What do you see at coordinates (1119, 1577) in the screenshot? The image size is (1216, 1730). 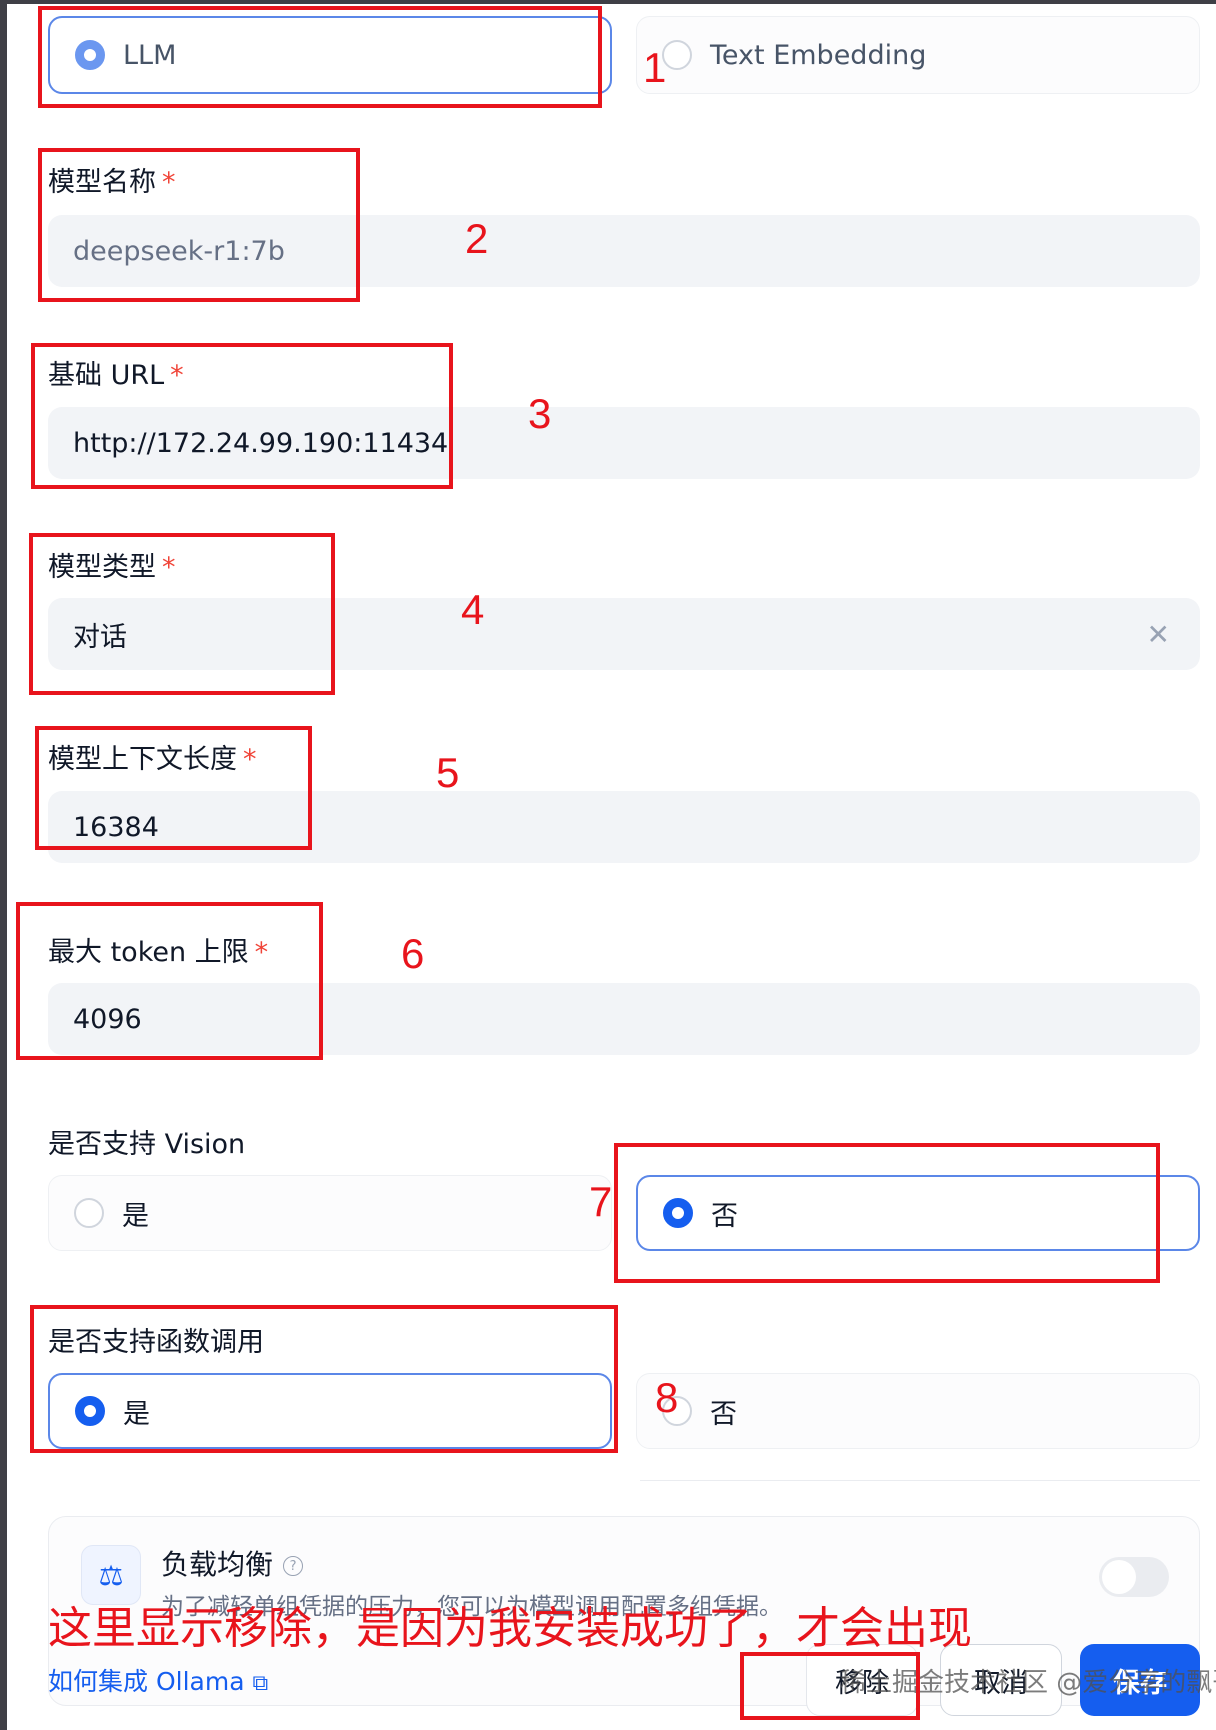 I see `toggle-knob` at bounding box center [1119, 1577].